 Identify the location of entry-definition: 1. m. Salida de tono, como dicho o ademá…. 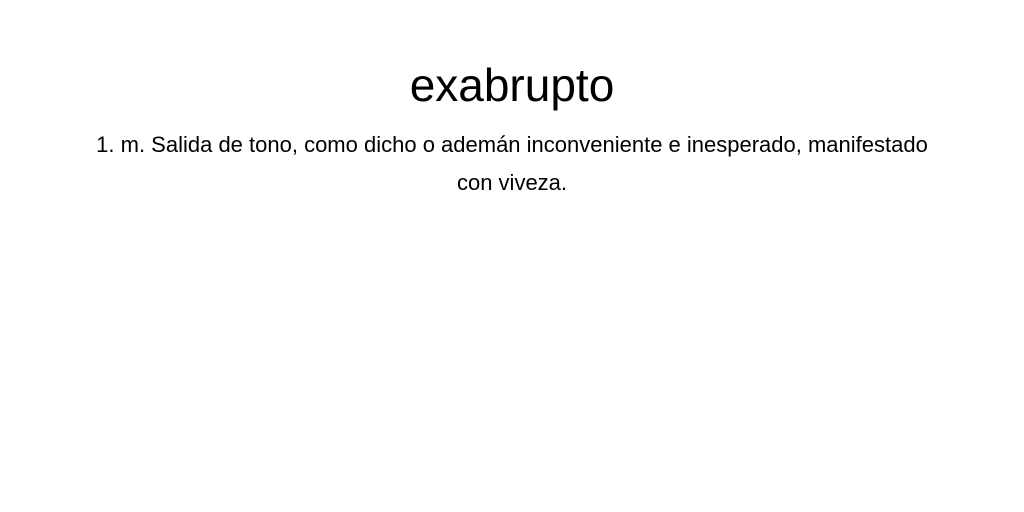
(512, 163).